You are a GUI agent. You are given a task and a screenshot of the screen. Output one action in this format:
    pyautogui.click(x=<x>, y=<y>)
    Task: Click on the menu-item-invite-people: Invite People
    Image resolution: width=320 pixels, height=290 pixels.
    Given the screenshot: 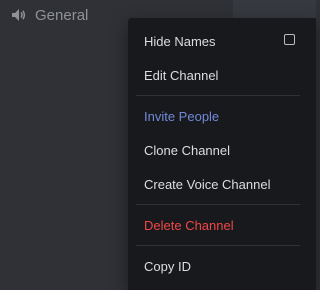 What is the action you would take?
    pyautogui.click(x=222, y=116)
    